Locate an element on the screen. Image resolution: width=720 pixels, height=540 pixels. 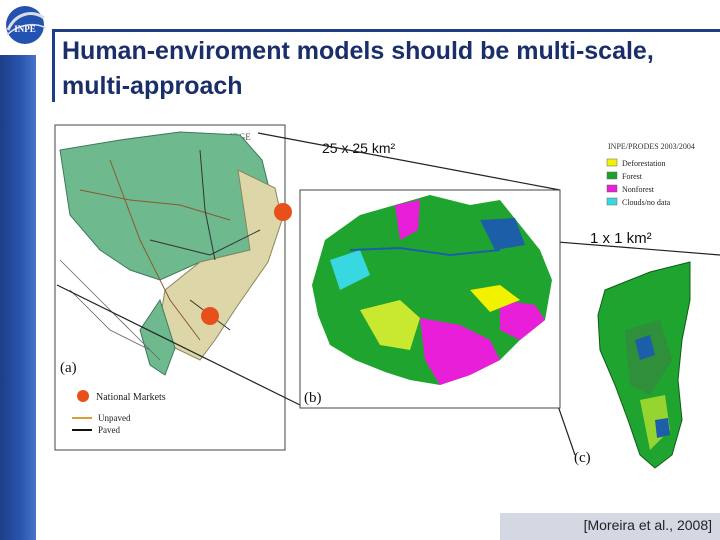
citation-footer: [Moreira et al., 2008] is located at coordinates (610, 526).